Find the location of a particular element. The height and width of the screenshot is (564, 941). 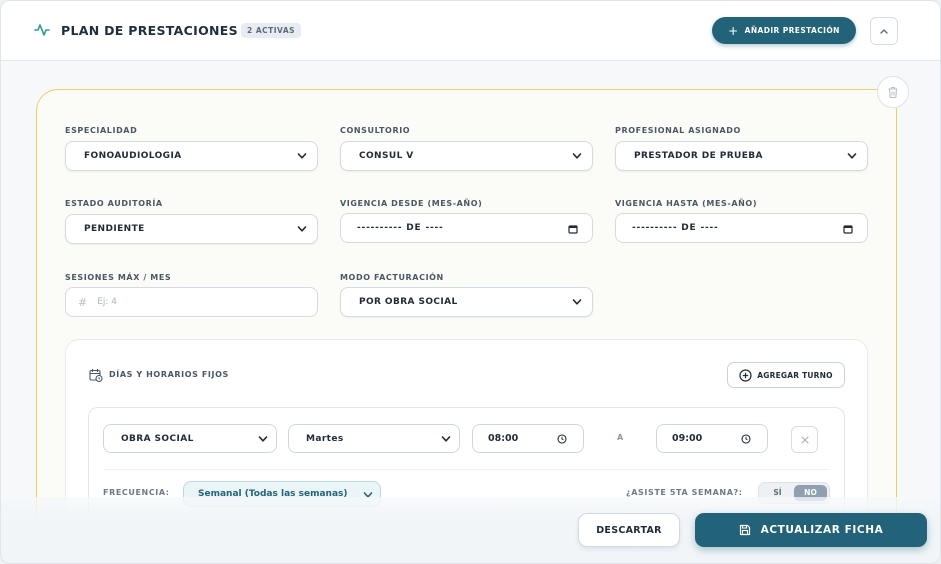

valid-from-label: VIGENCIA DESDE (MES-AÑO) is located at coordinates (411, 203).